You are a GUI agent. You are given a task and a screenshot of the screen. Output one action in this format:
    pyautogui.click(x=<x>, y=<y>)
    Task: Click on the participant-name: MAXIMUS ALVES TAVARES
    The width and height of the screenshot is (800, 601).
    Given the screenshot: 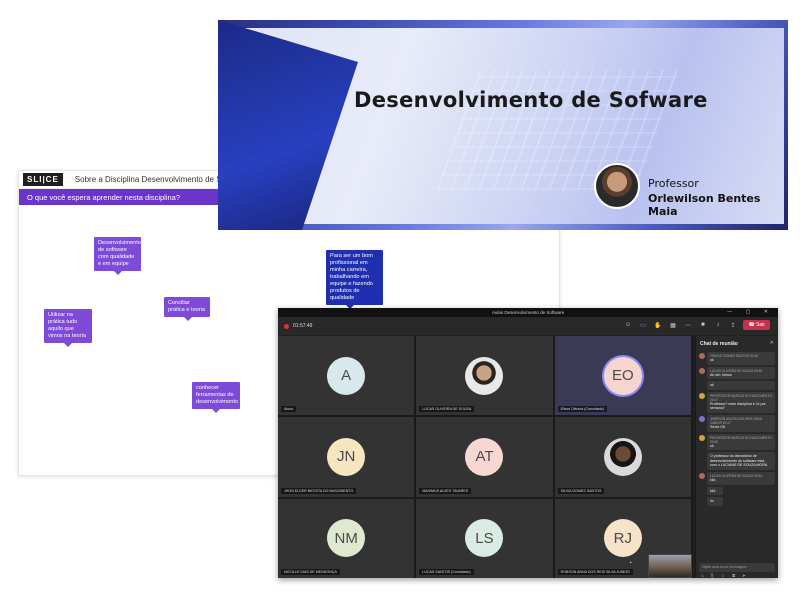 What is the action you would take?
    pyautogui.click(x=445, y=490)
    